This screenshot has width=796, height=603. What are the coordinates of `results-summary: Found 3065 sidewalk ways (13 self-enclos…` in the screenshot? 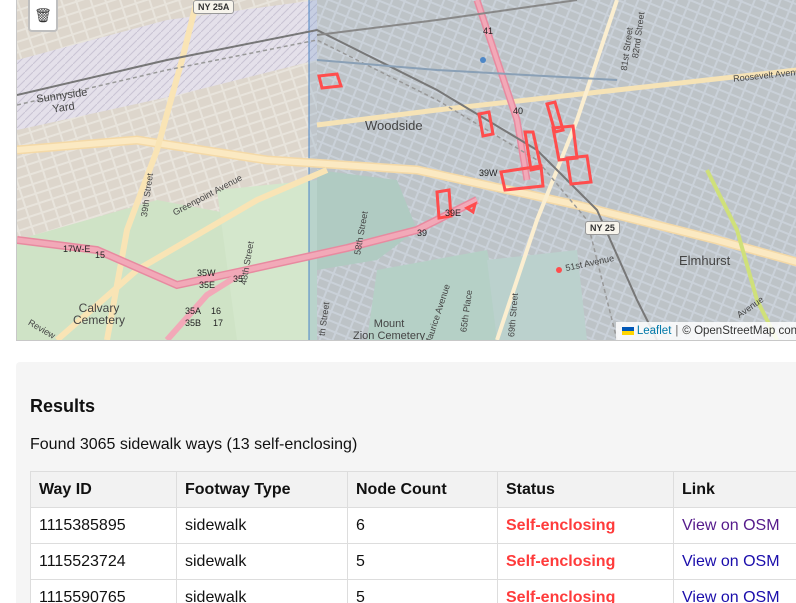 It's located at (194, 444).